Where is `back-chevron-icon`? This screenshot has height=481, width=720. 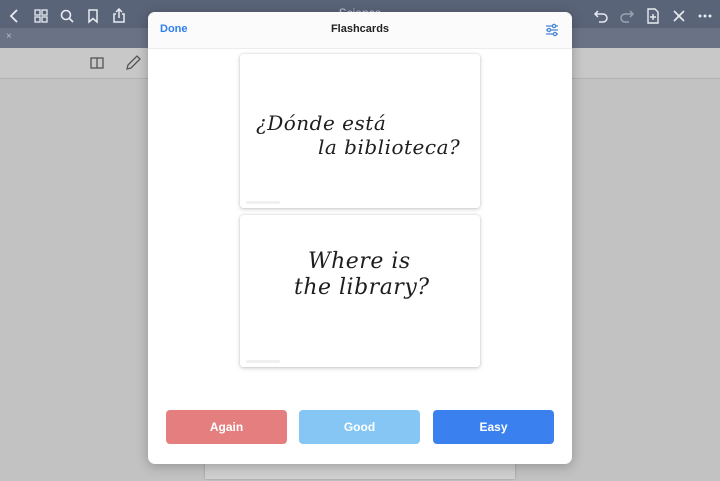
back-chevron-icon is located at coordinates (15, 16).